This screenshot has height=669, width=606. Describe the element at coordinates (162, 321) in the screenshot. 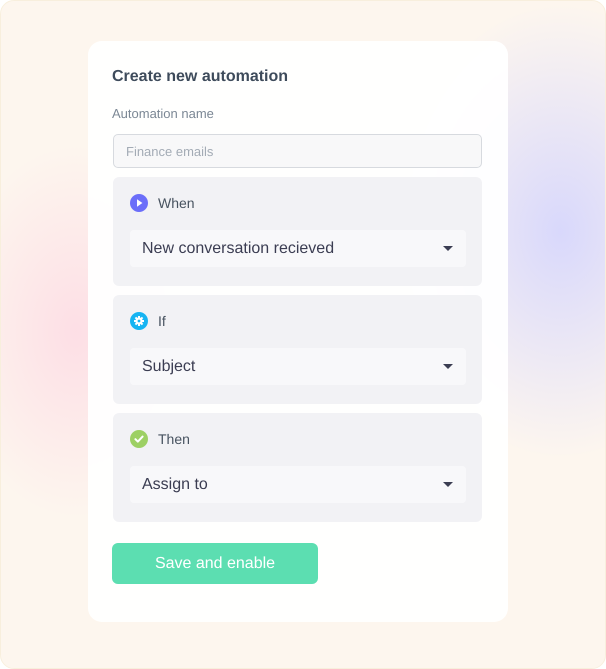

I see `step-label: If` at that location.